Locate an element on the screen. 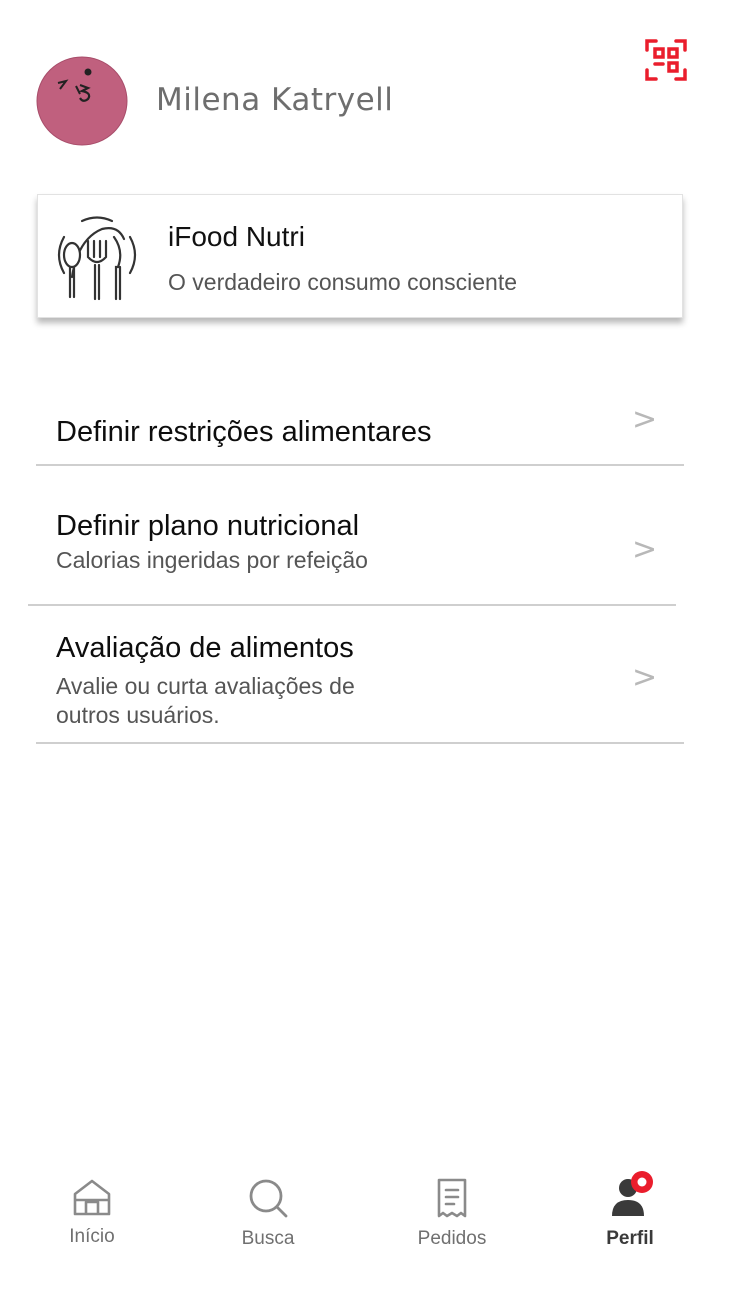  menu-item-title: Definir plano nutricional is located at coordinates (208, 526).